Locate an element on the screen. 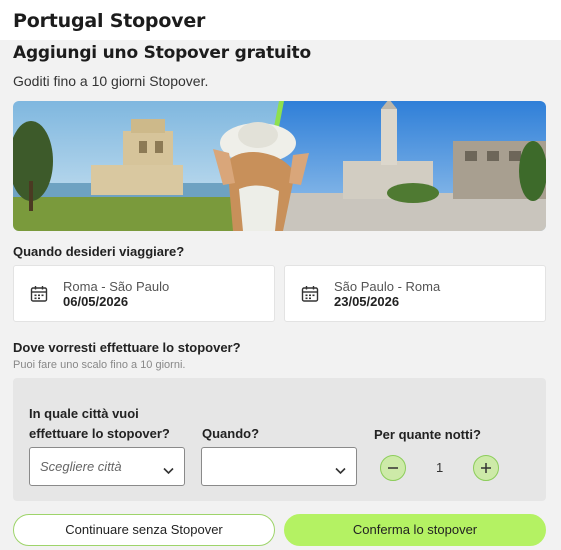 This screenshot has height=550, width=561. when-label: Quando? is located at coordinates (231, 433).